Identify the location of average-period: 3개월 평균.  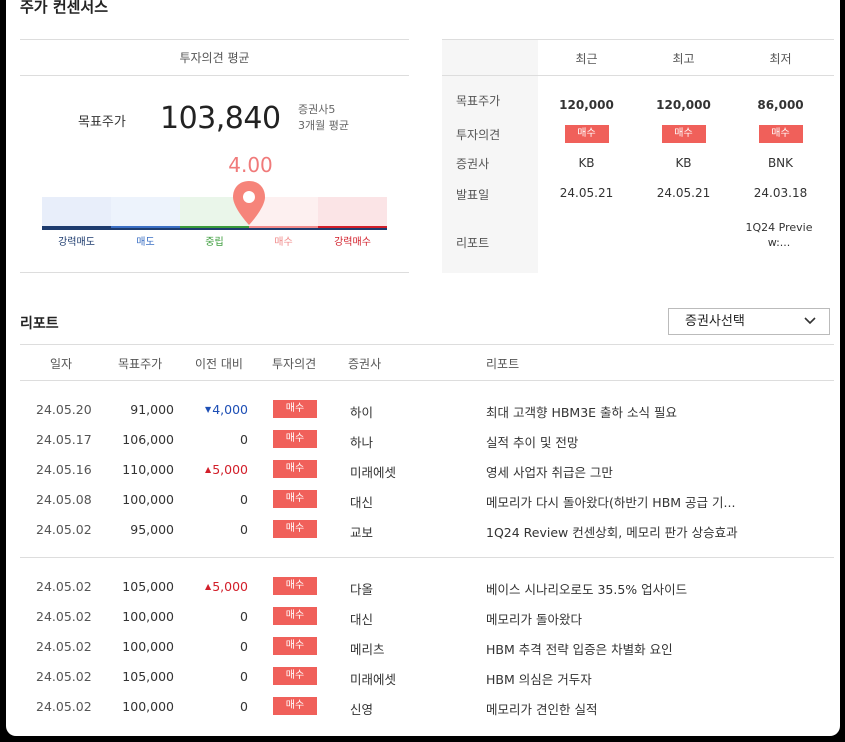
(323, 125).